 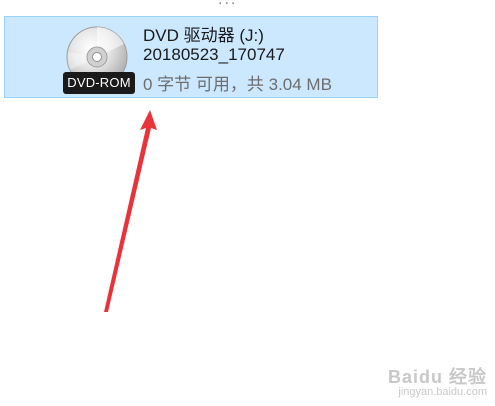 I want to click on baidu-watermark: Baidu 经验 jingyan.baidu.com, so click(x=437, y=383).